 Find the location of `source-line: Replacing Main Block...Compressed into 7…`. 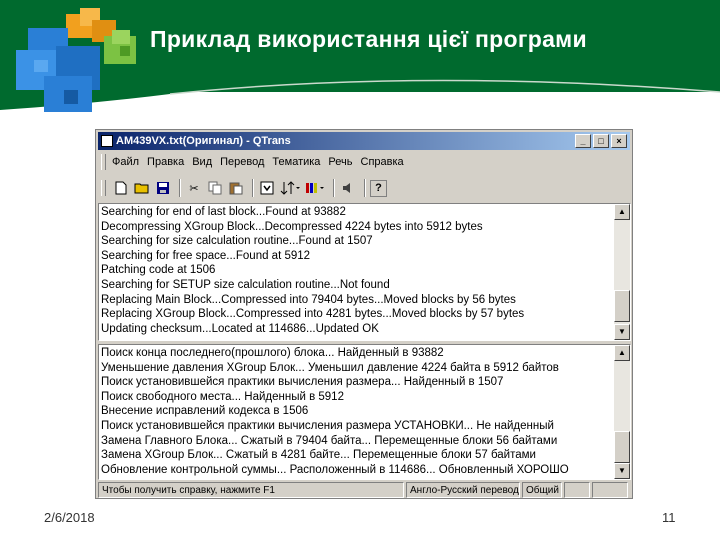

source-line: Replacing Main Block...Compressed into 7… is located at coordinates (308, 299).